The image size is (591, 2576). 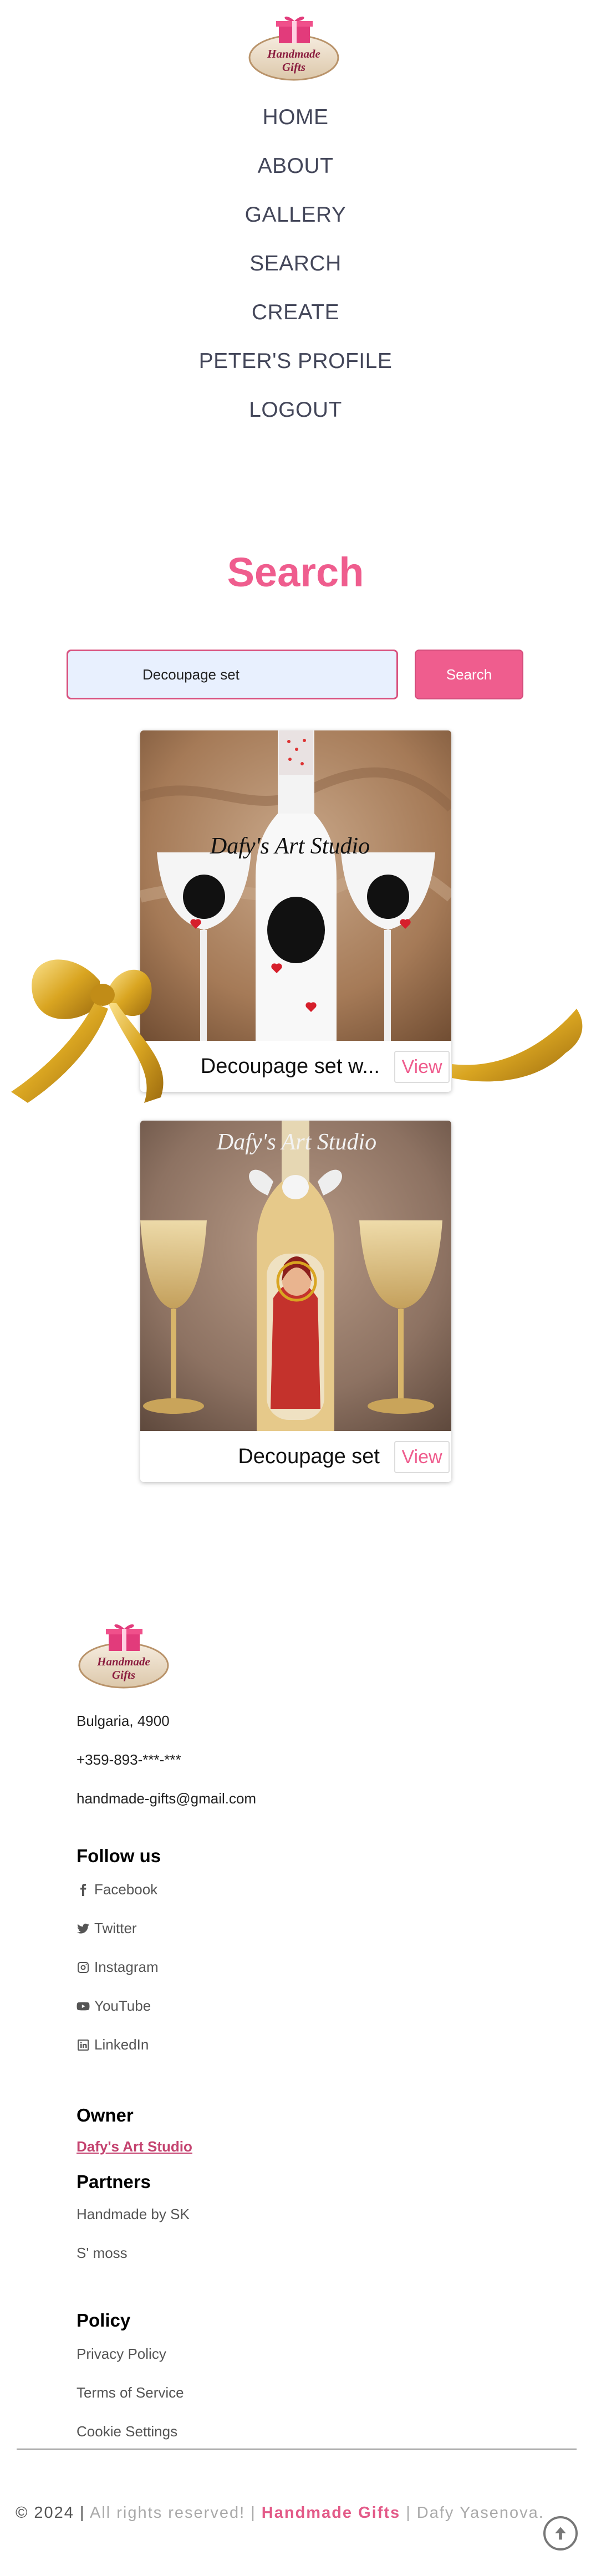 I want to click on facebook-label: Facebook, so click(x=126, y=1889).